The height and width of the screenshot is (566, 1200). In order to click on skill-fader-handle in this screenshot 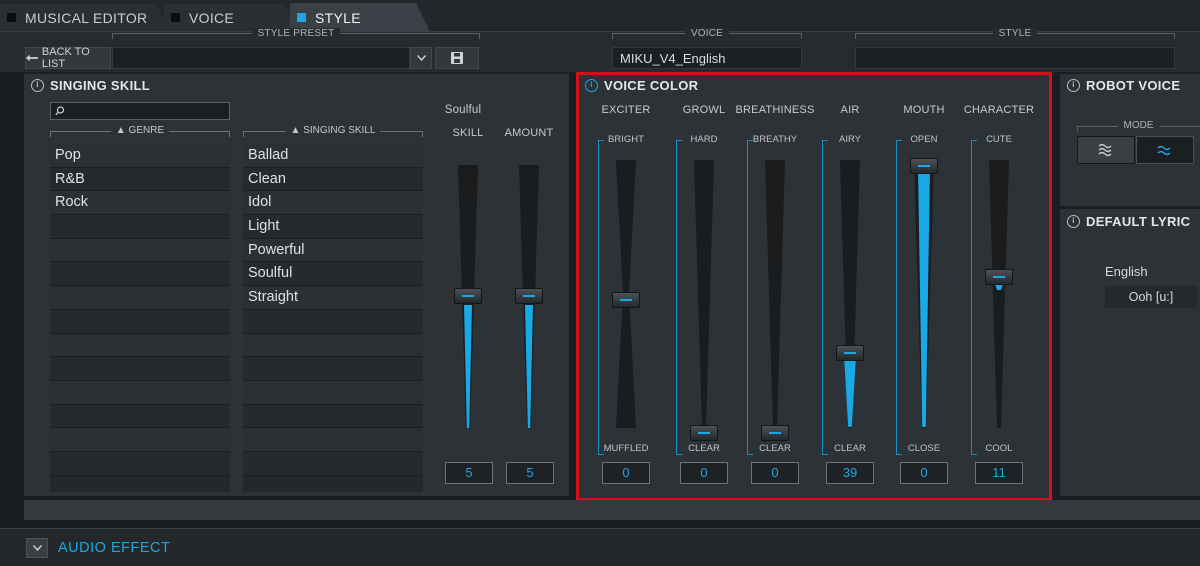, I will do `click(468, 296)`.